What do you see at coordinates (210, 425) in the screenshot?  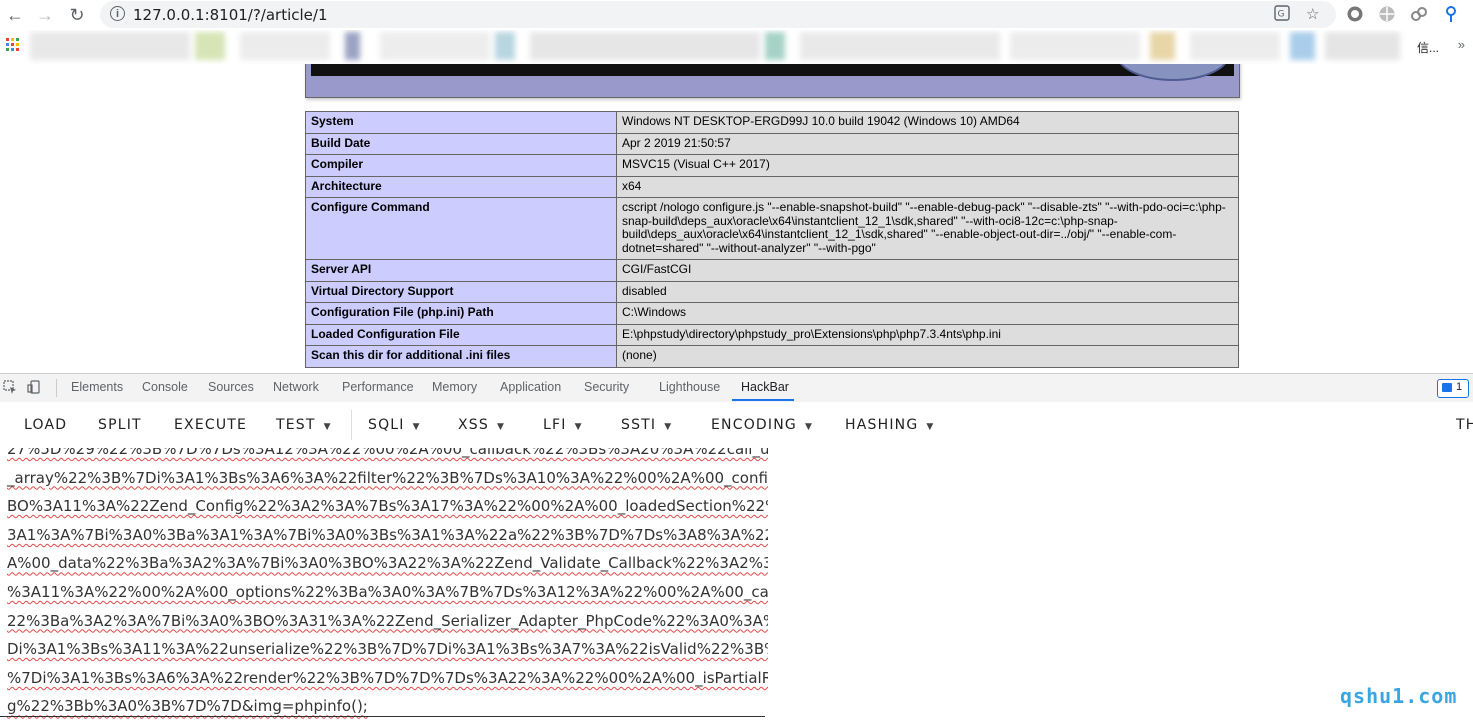 I see `execute-button: EXECUTE` at bounding box center [210, 425].